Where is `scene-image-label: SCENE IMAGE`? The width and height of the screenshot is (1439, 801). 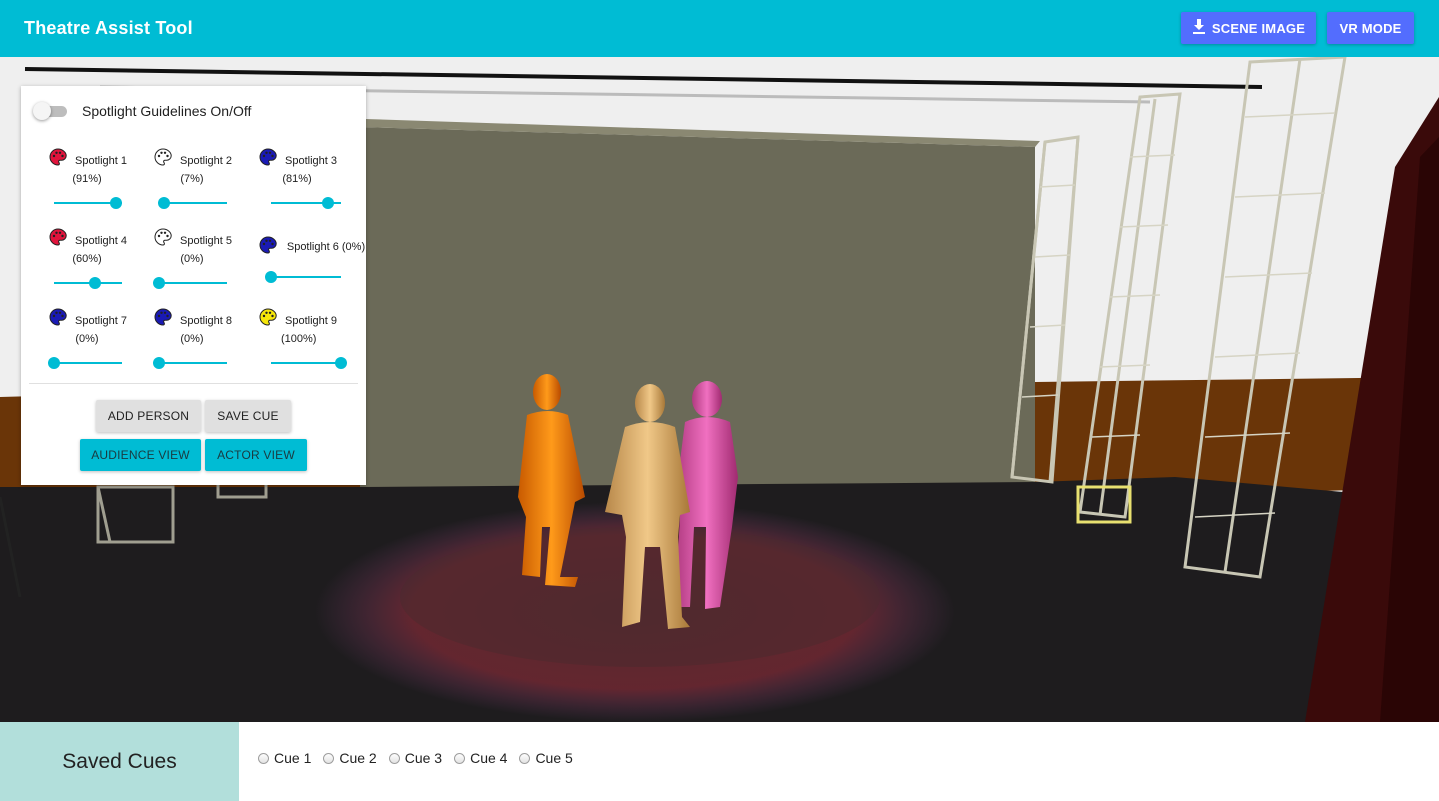
scene-image-label: SCENE IMAGE is located at coordinates (1258, 28).